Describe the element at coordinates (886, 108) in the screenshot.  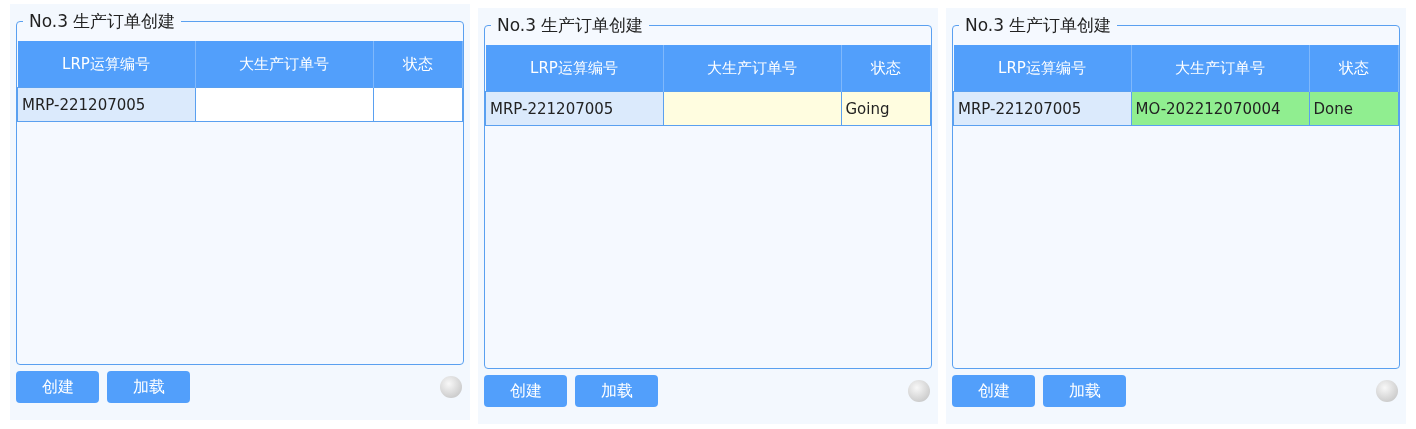
I see `table-cell: Going` at that location.